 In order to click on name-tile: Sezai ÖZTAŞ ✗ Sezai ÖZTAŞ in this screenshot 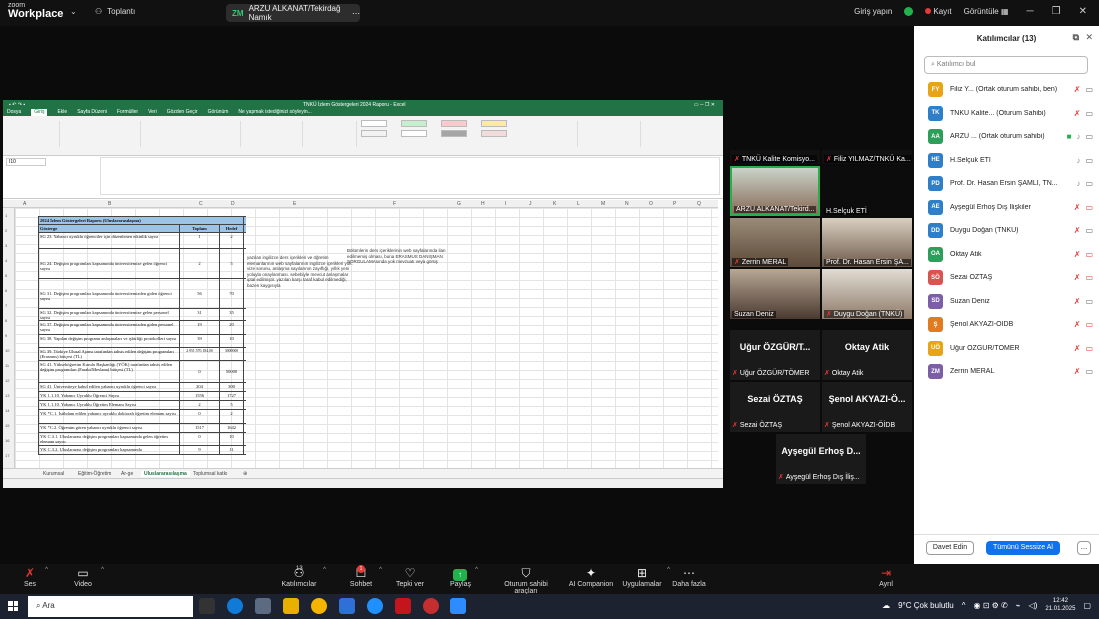, I will do `click(775, 407)`.